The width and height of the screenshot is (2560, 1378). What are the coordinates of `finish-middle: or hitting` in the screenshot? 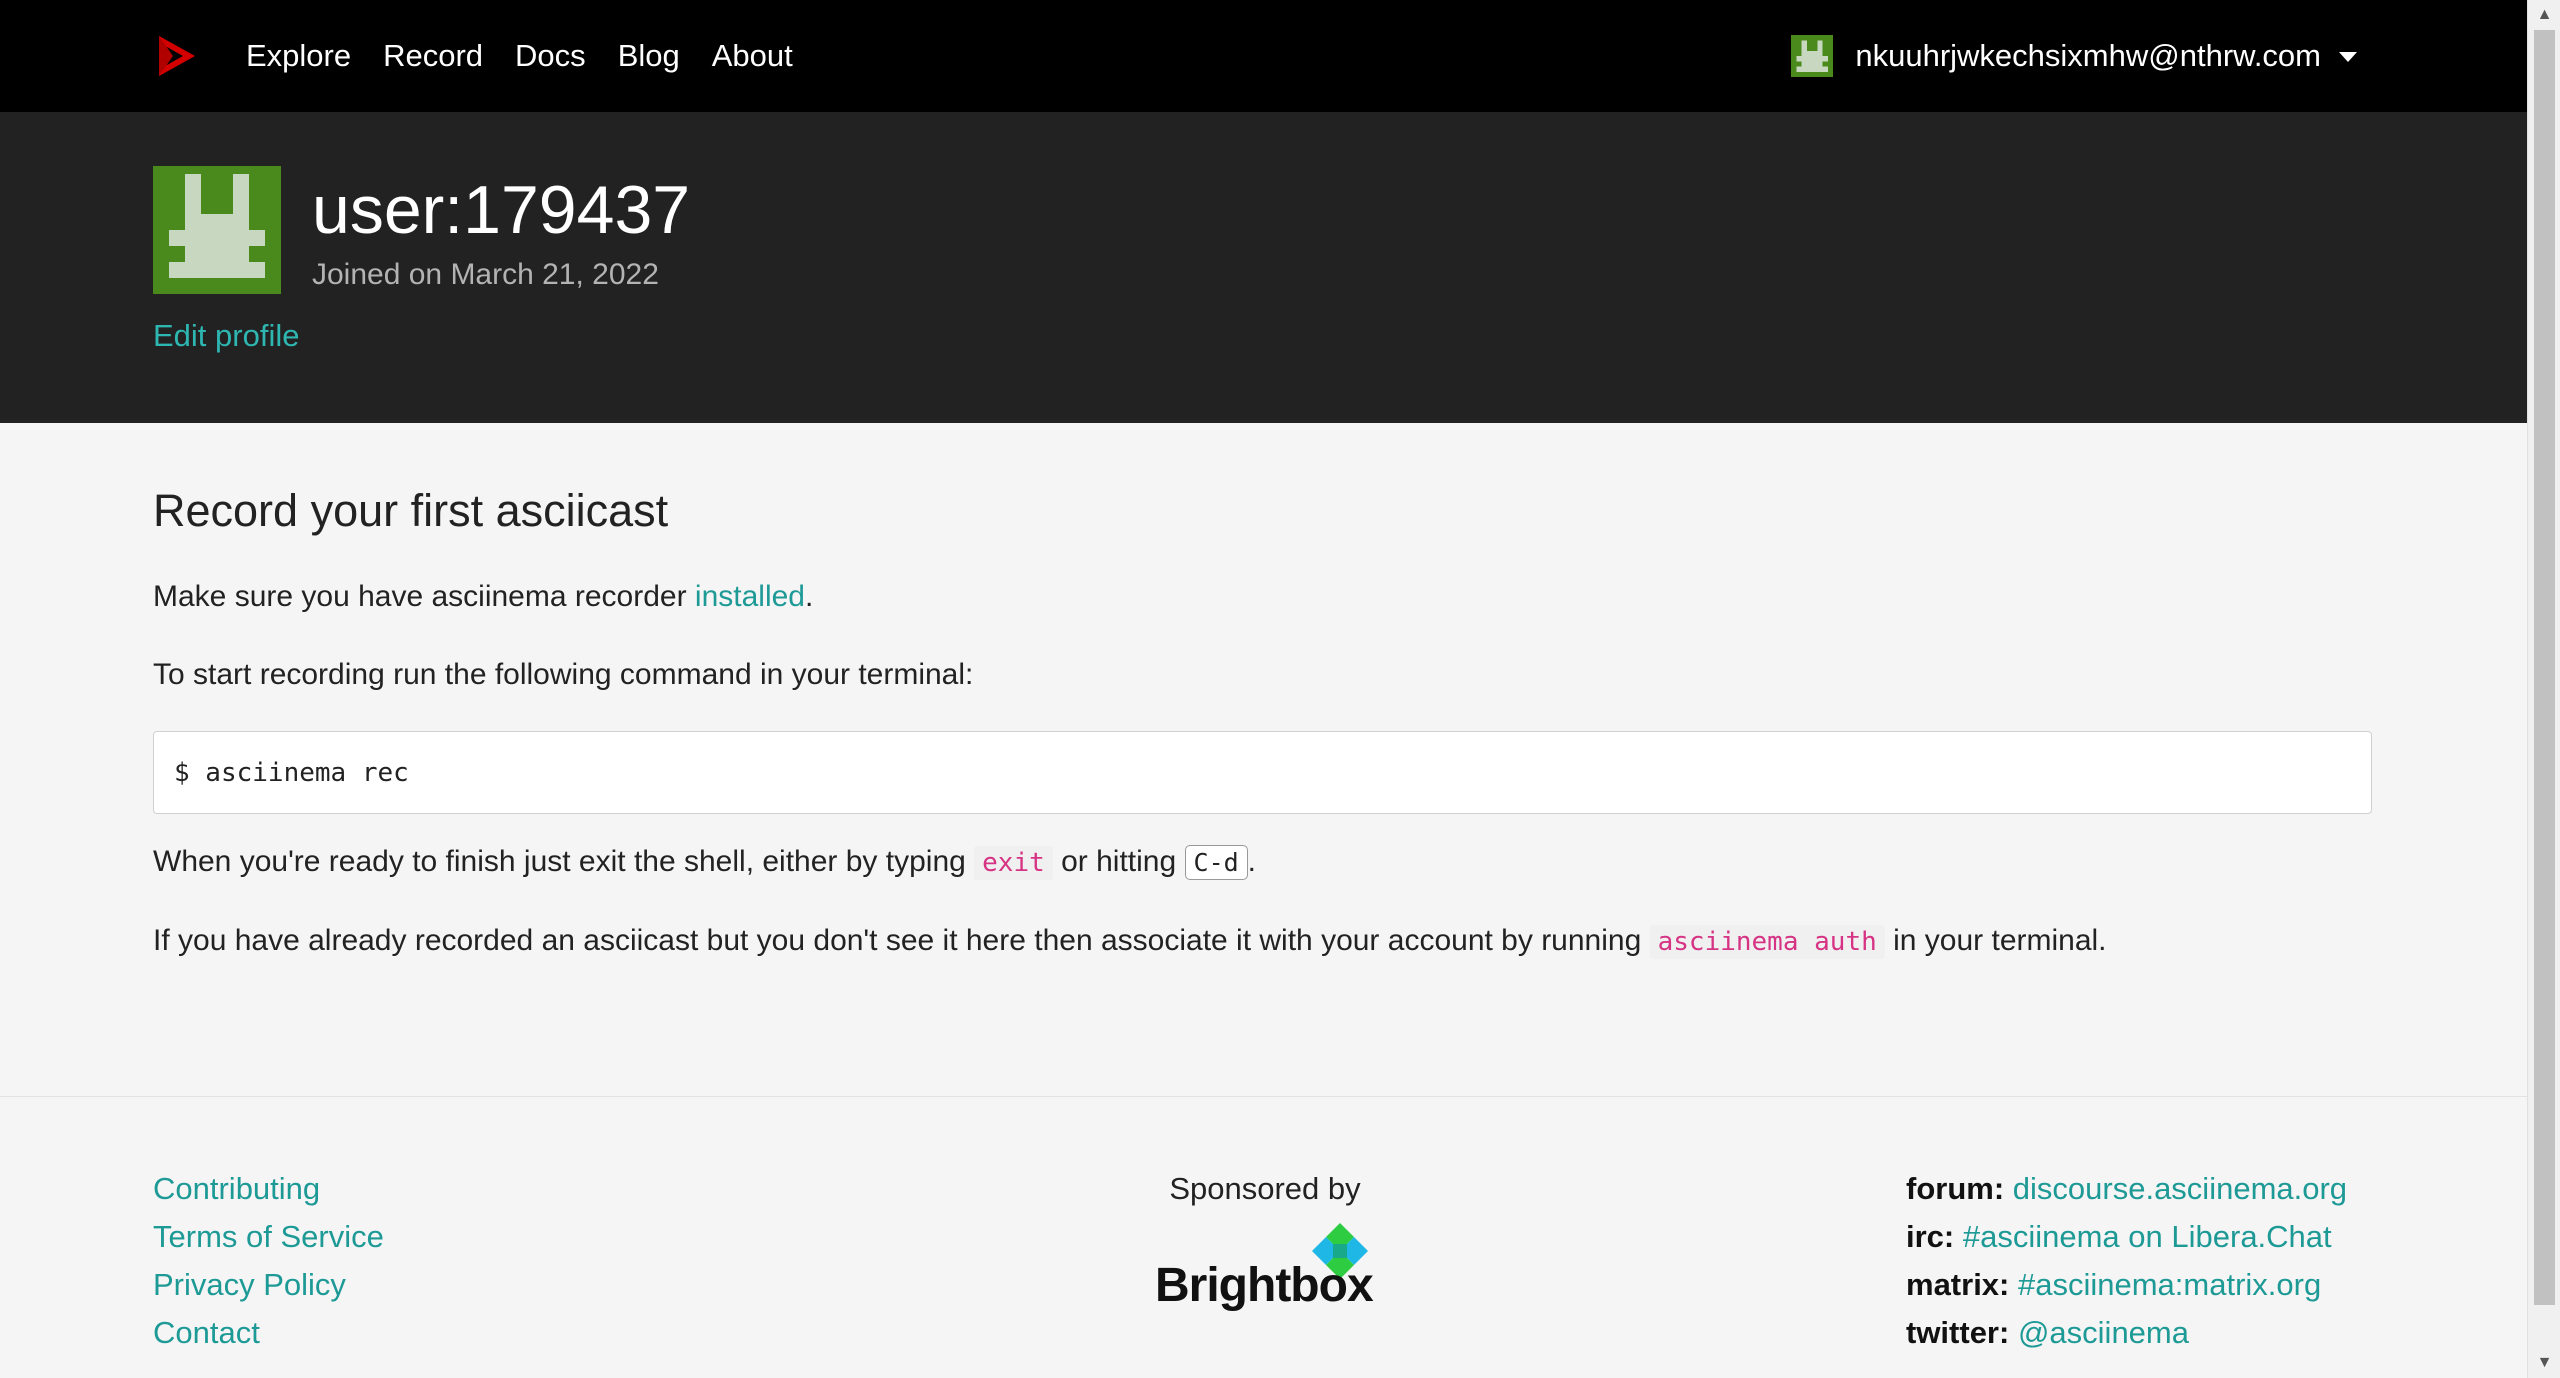 It's located at (1118, 861).